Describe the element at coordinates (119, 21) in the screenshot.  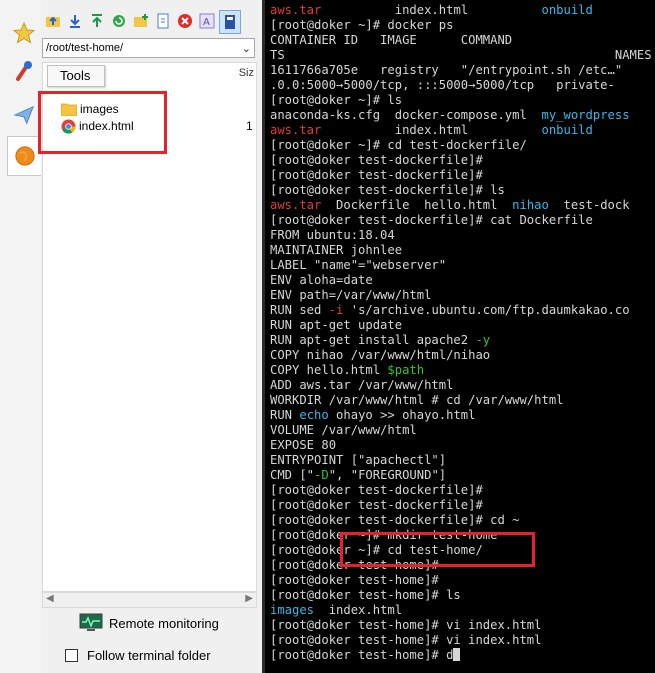
I see `refresh-button` at that location.